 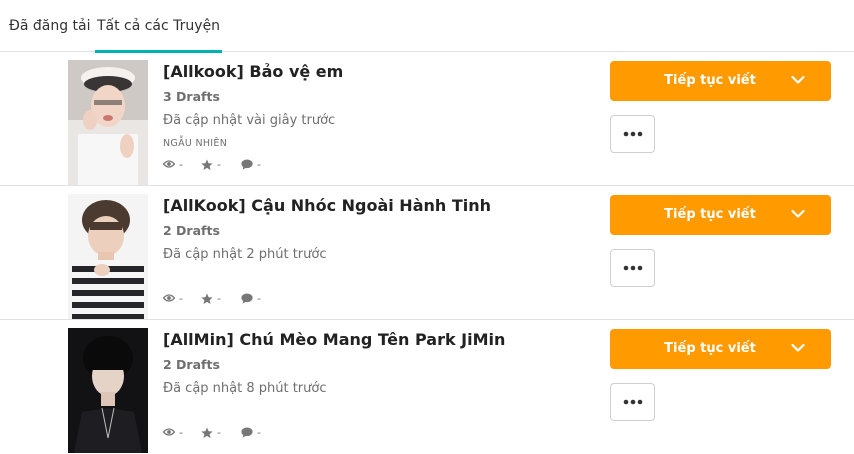 What do you see at coordinates (327, 205) in the screenshot?
I see `story-title: [AllKook] Cậu Nhóc Ngoài Hành Tinh` at bounding box center [327, 205].